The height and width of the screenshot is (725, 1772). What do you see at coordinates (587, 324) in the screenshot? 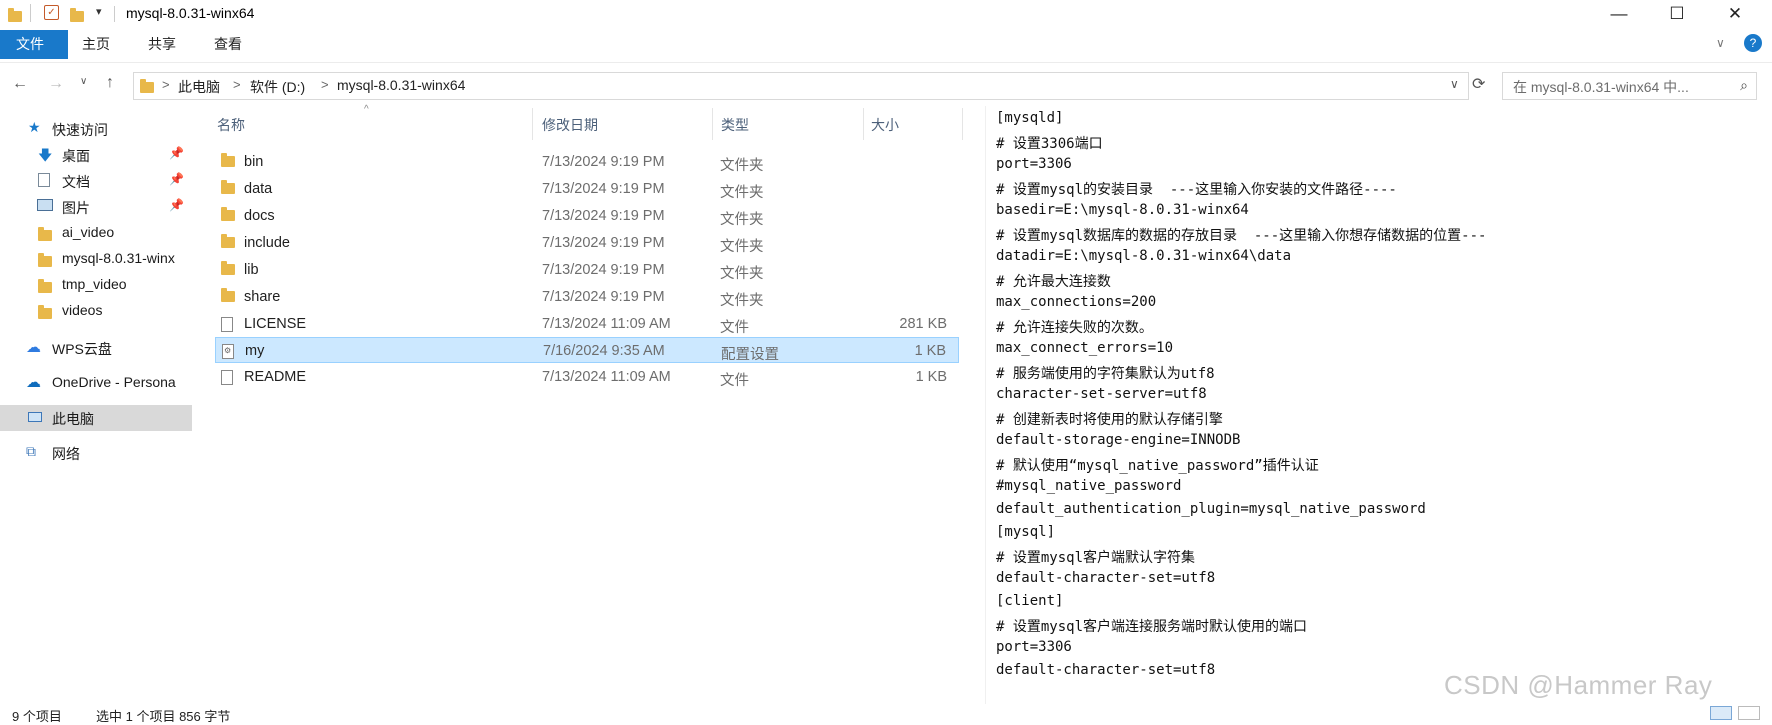
I see `file-row: LICENSE 7/13/2024 11:09 AM 文件 281 KB` at bounding box center [587, 324].